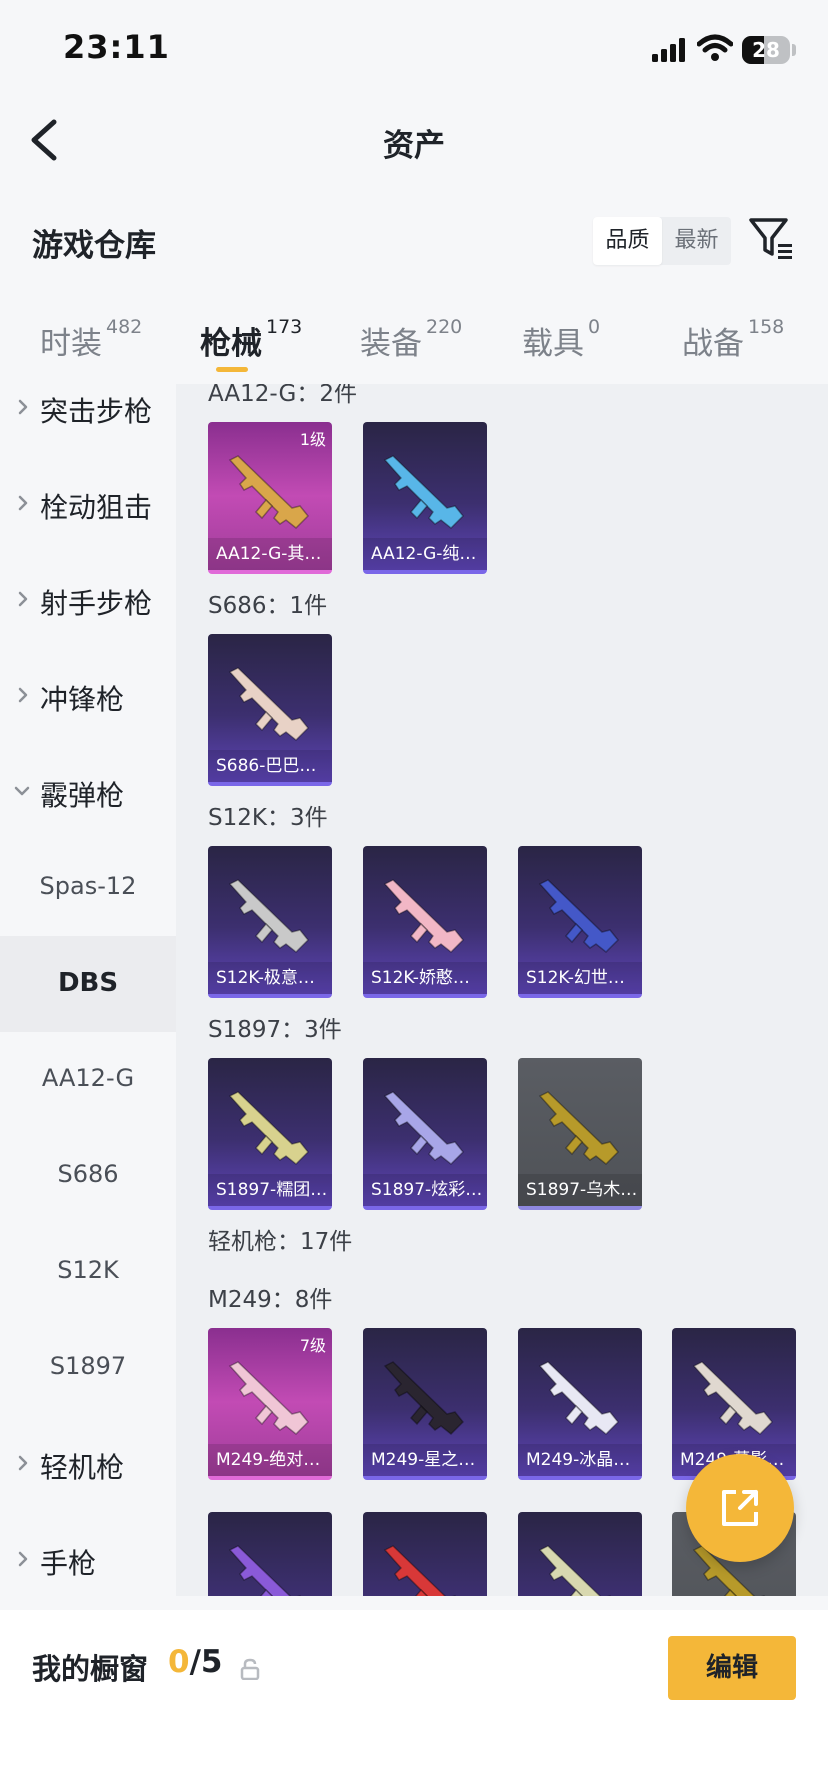 Image resolution: width=828 pixels, height=1792 pixels. What do you see at coordinates (627, 241) in the screenshot?
I see `sort-quality-button: 品质` at bounding box center [627, 241].